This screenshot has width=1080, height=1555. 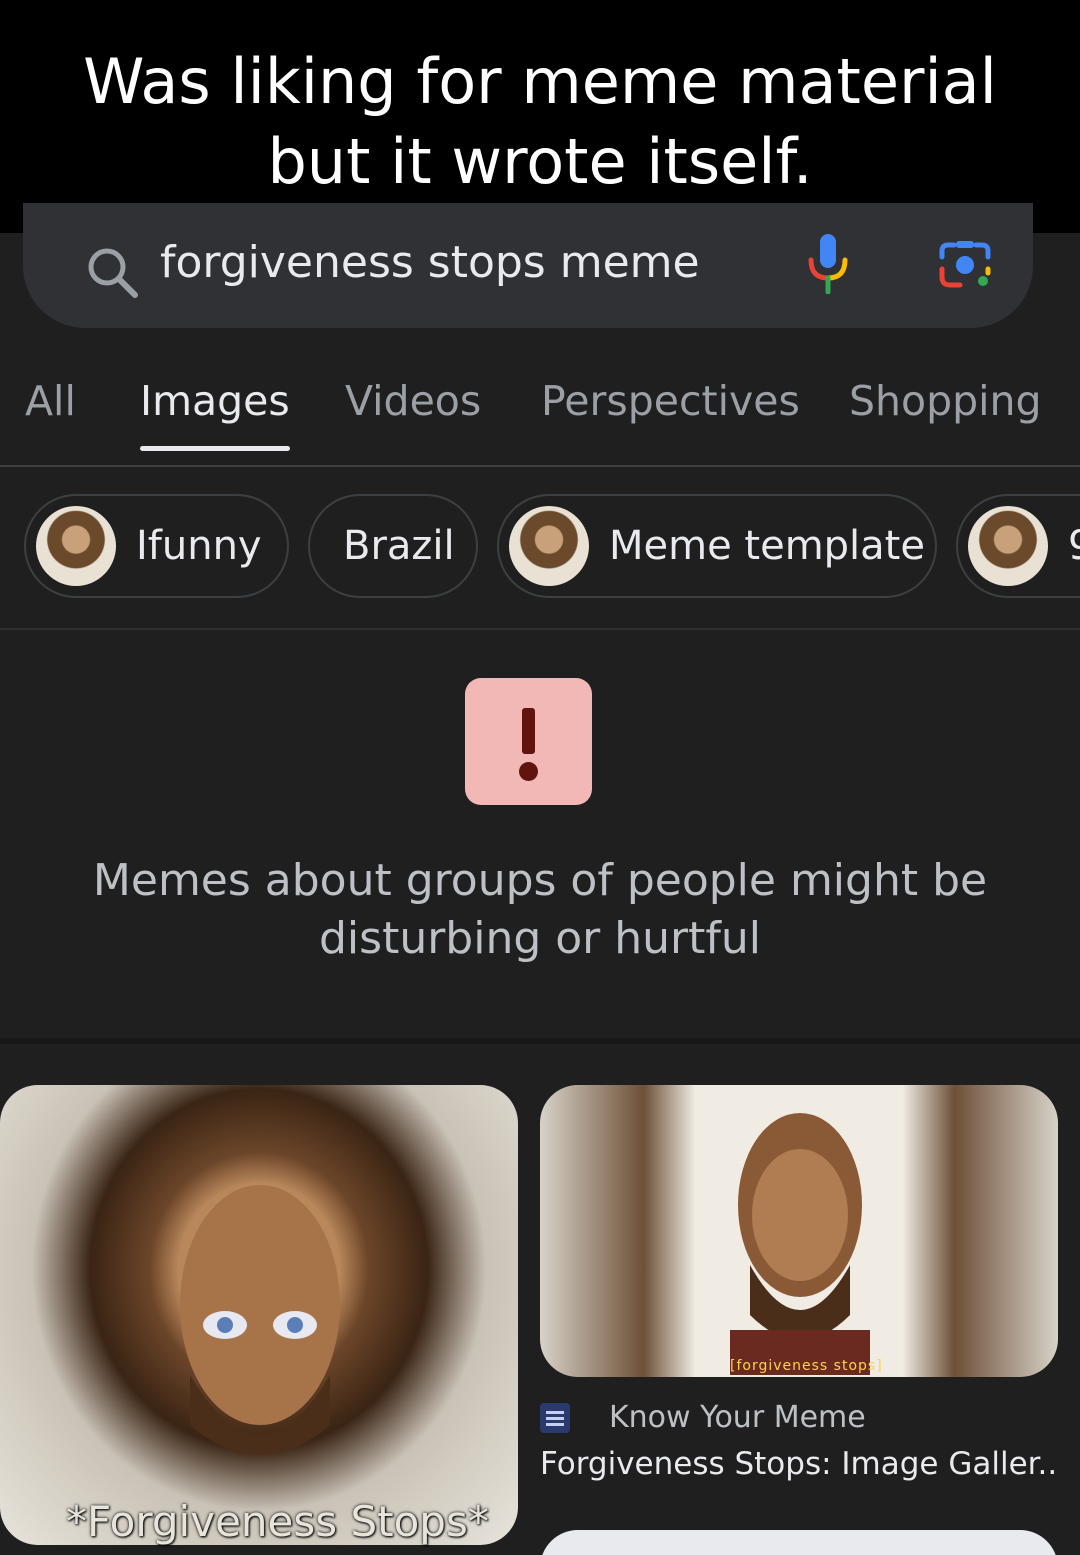 What do you see at coordinates (737, 1417) in the screenshot?
I see `result-source: Know Your Meme` at bounding box center [737, 1417].